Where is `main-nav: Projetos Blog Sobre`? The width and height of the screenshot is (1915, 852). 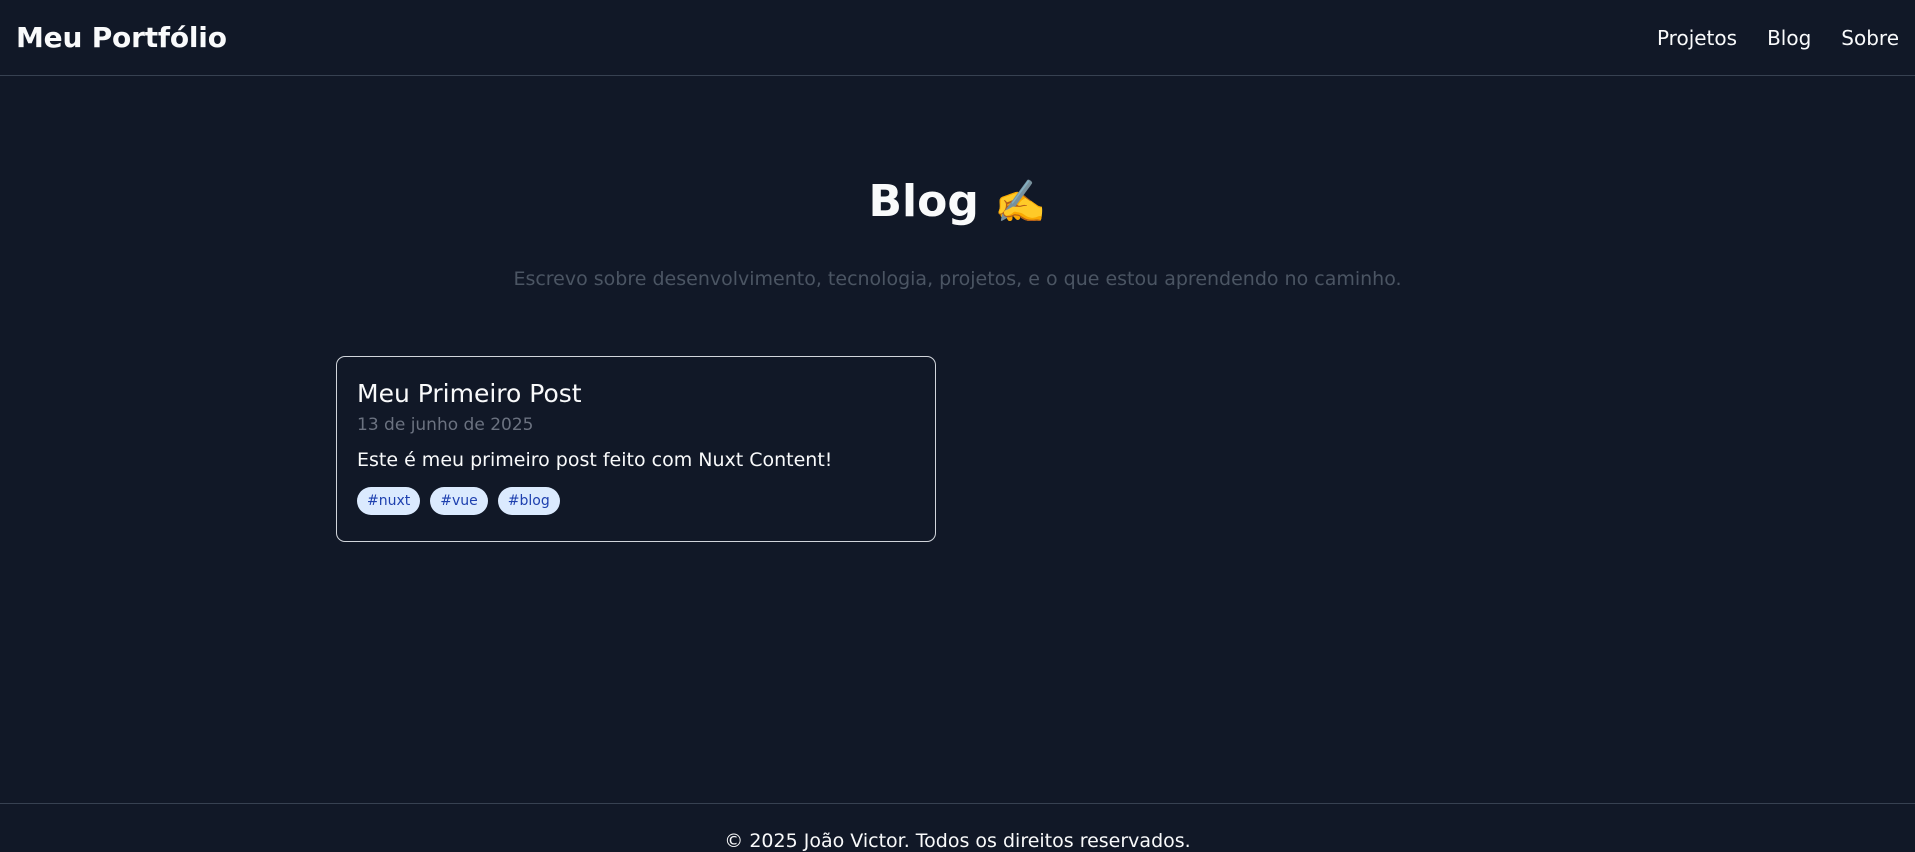
main-nav: Projetos Blog Sobre is located at coordinates (1778, 38).